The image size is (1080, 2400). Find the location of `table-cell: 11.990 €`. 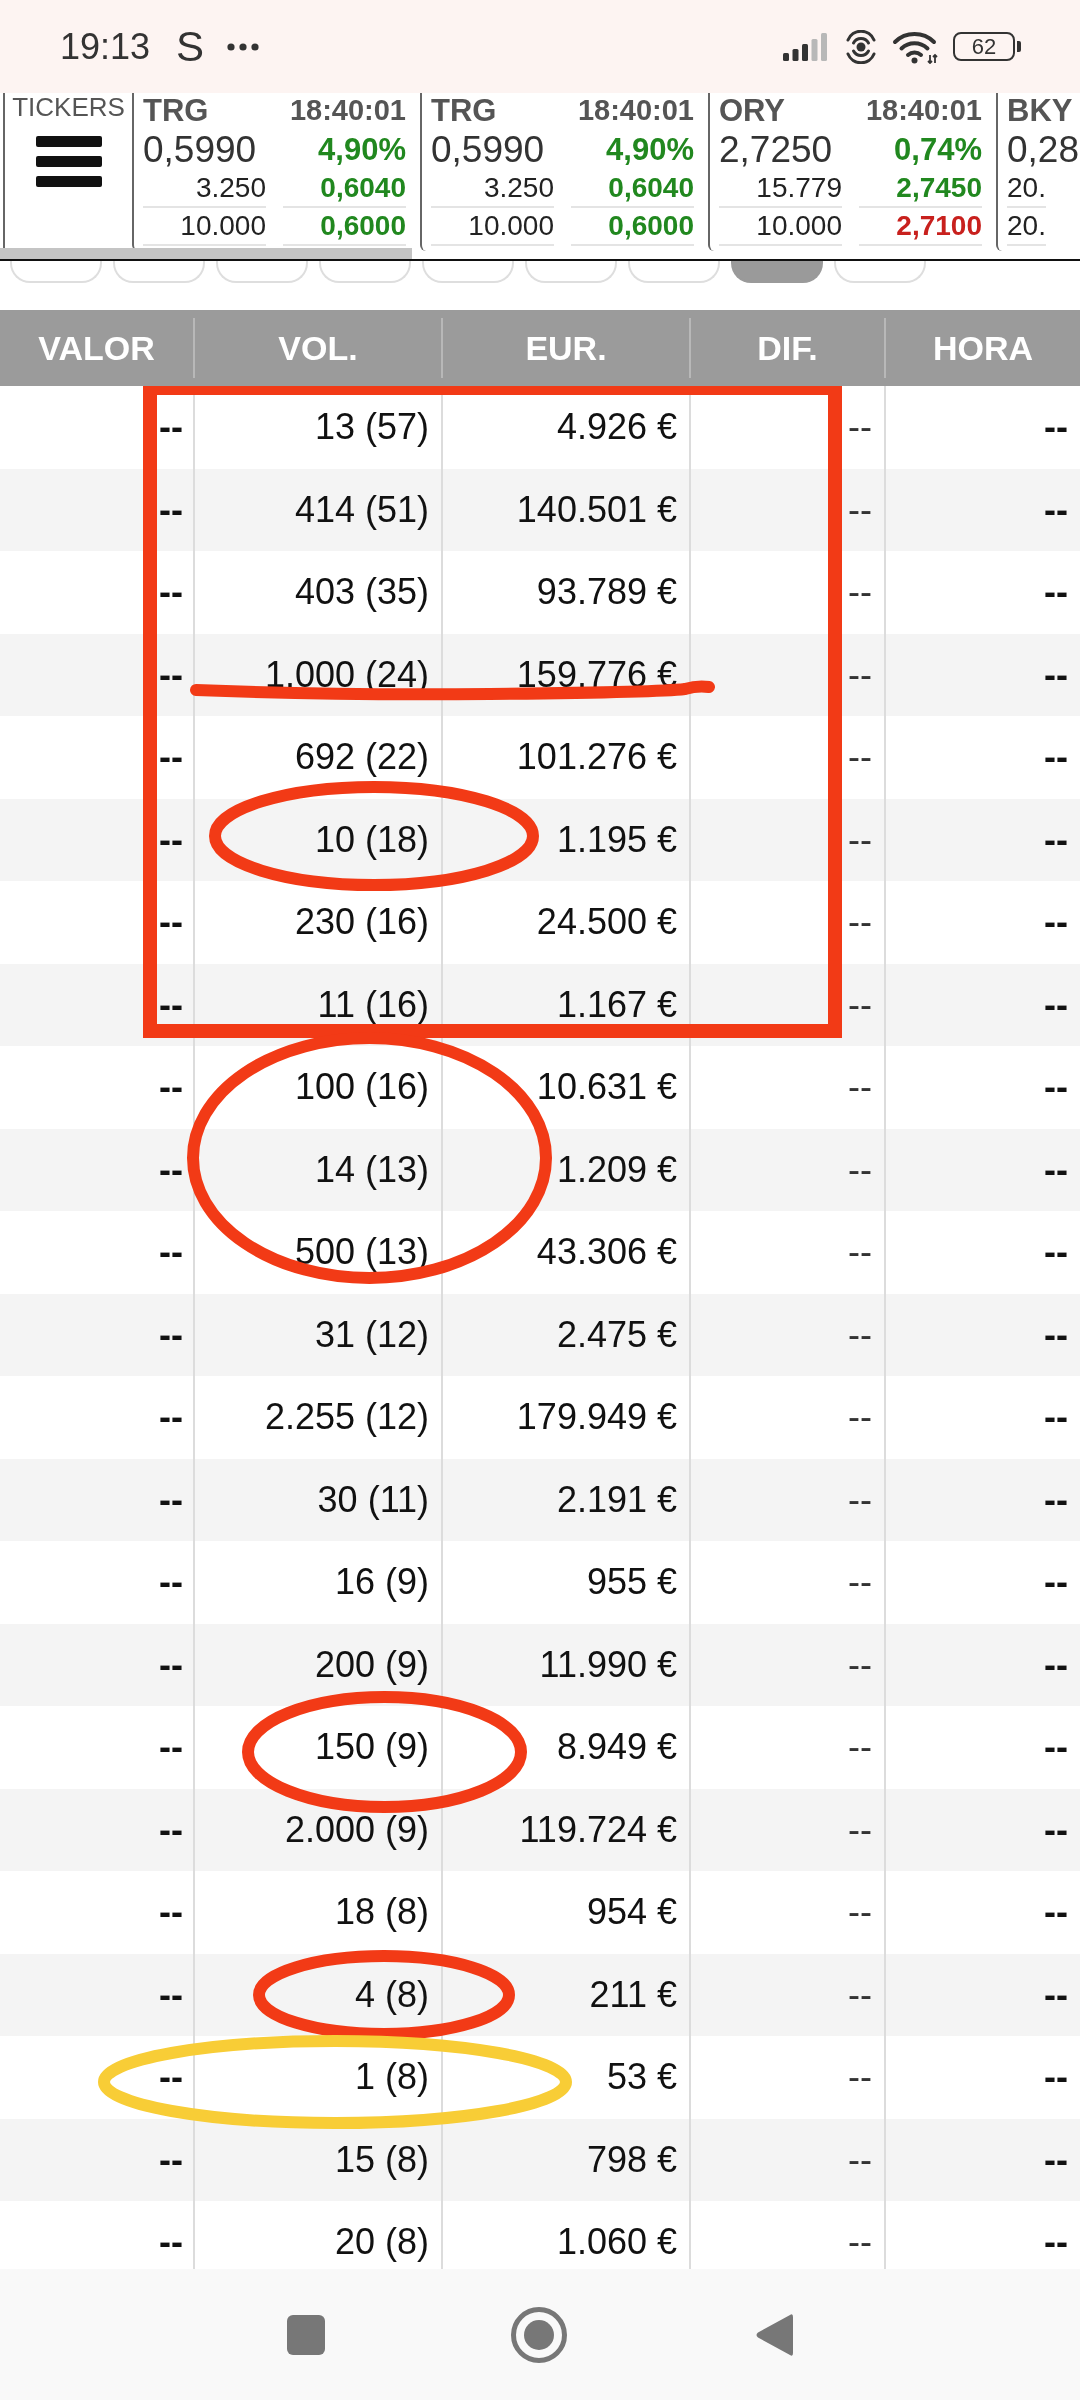

table-cell: 11.990 € is located at coordinates (565, 1664).